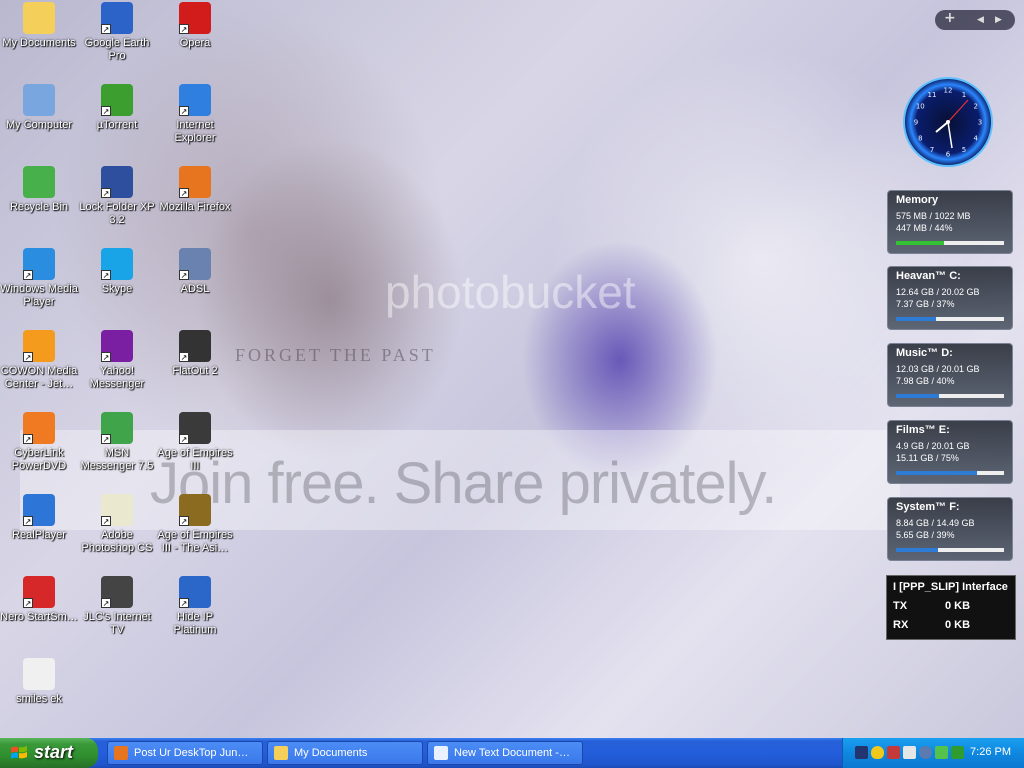  Describe the element at coordinates (117, 442) in the screenshot. I see `desktop-icon: ↗ MSN Messenger 7.5` at that location.